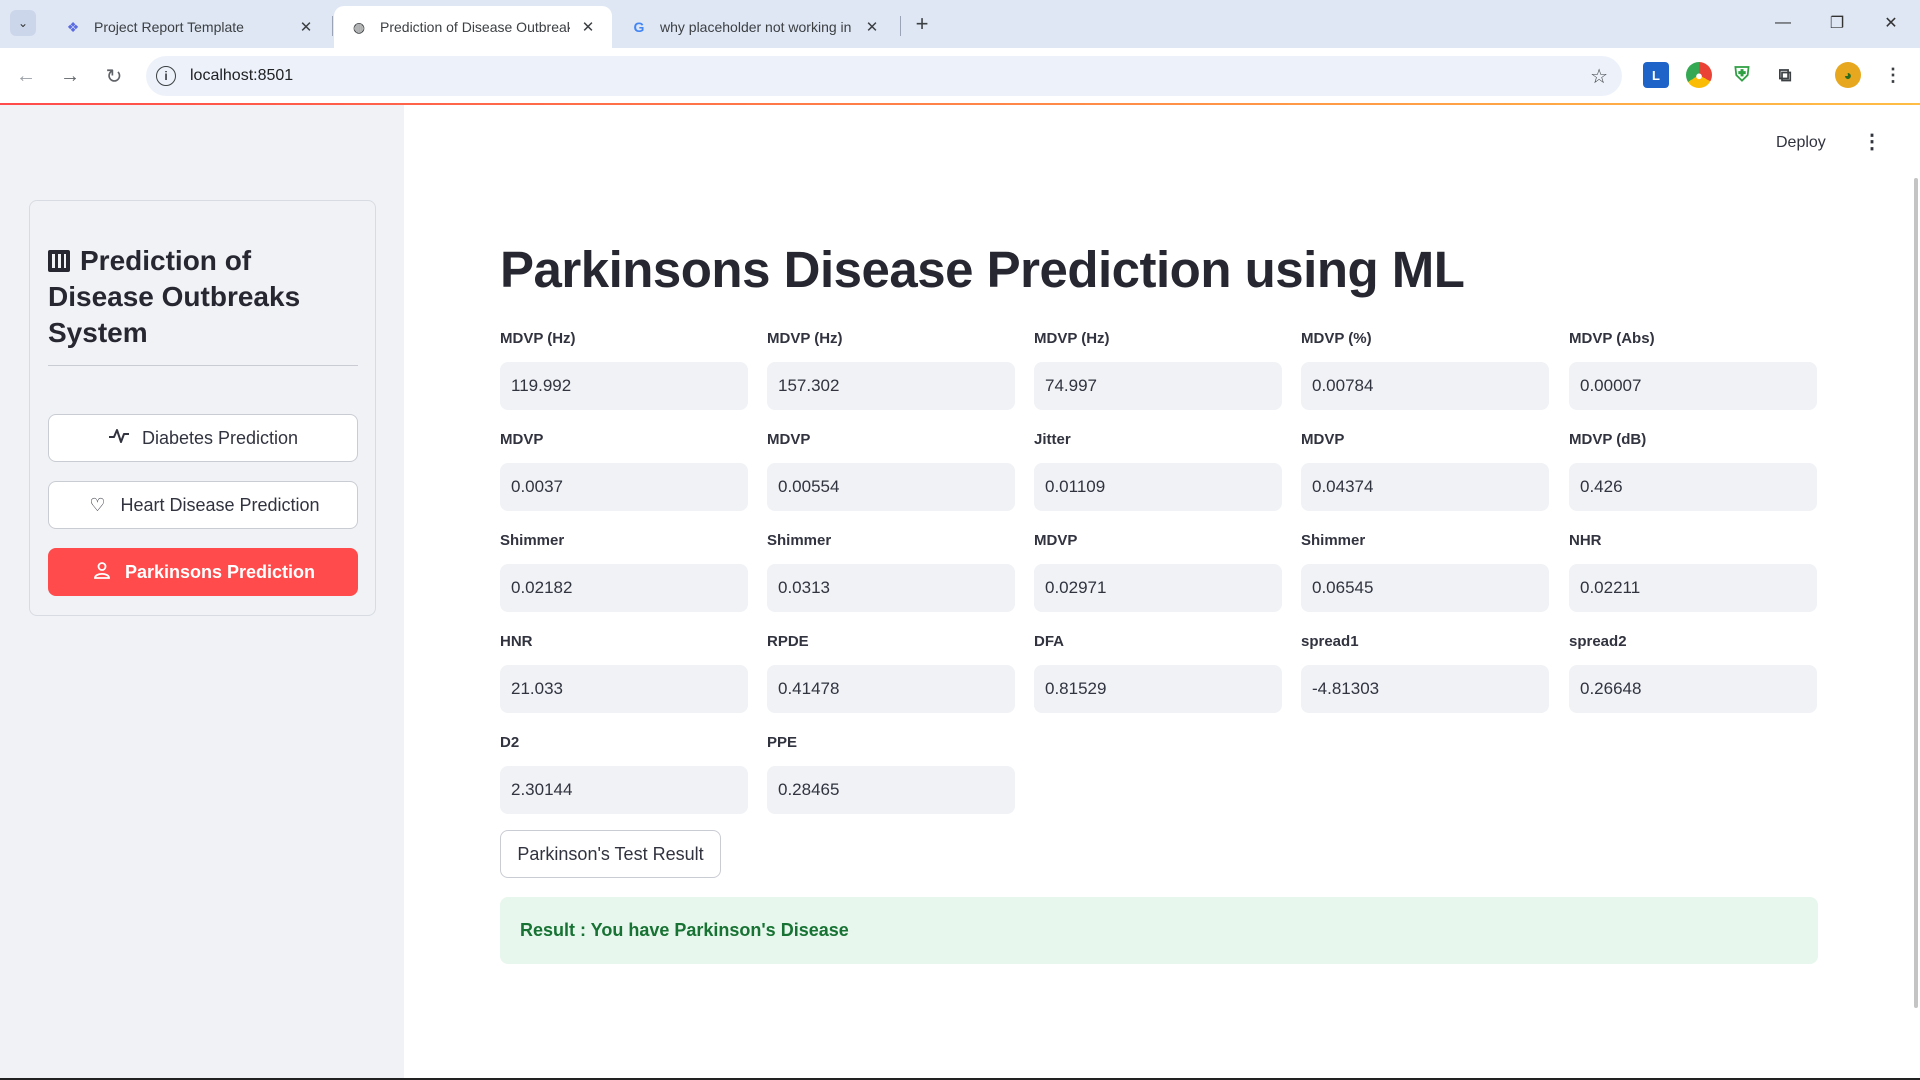 The height and width of the screenshot is (1080, 1920). What do you see at coordinates (1693, 487) in the screenshot?
I see `field-input: 0.426` at bounding box center [1693, 487].